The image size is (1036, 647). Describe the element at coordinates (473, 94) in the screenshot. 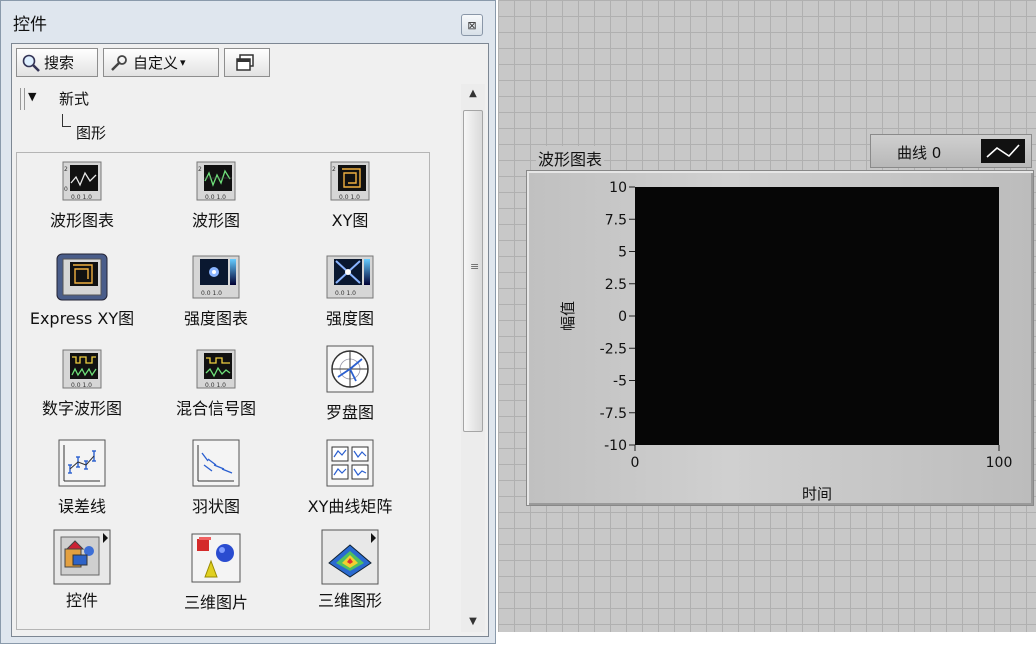

I see `scroll-up-arrow-icon: ▲` at that location.